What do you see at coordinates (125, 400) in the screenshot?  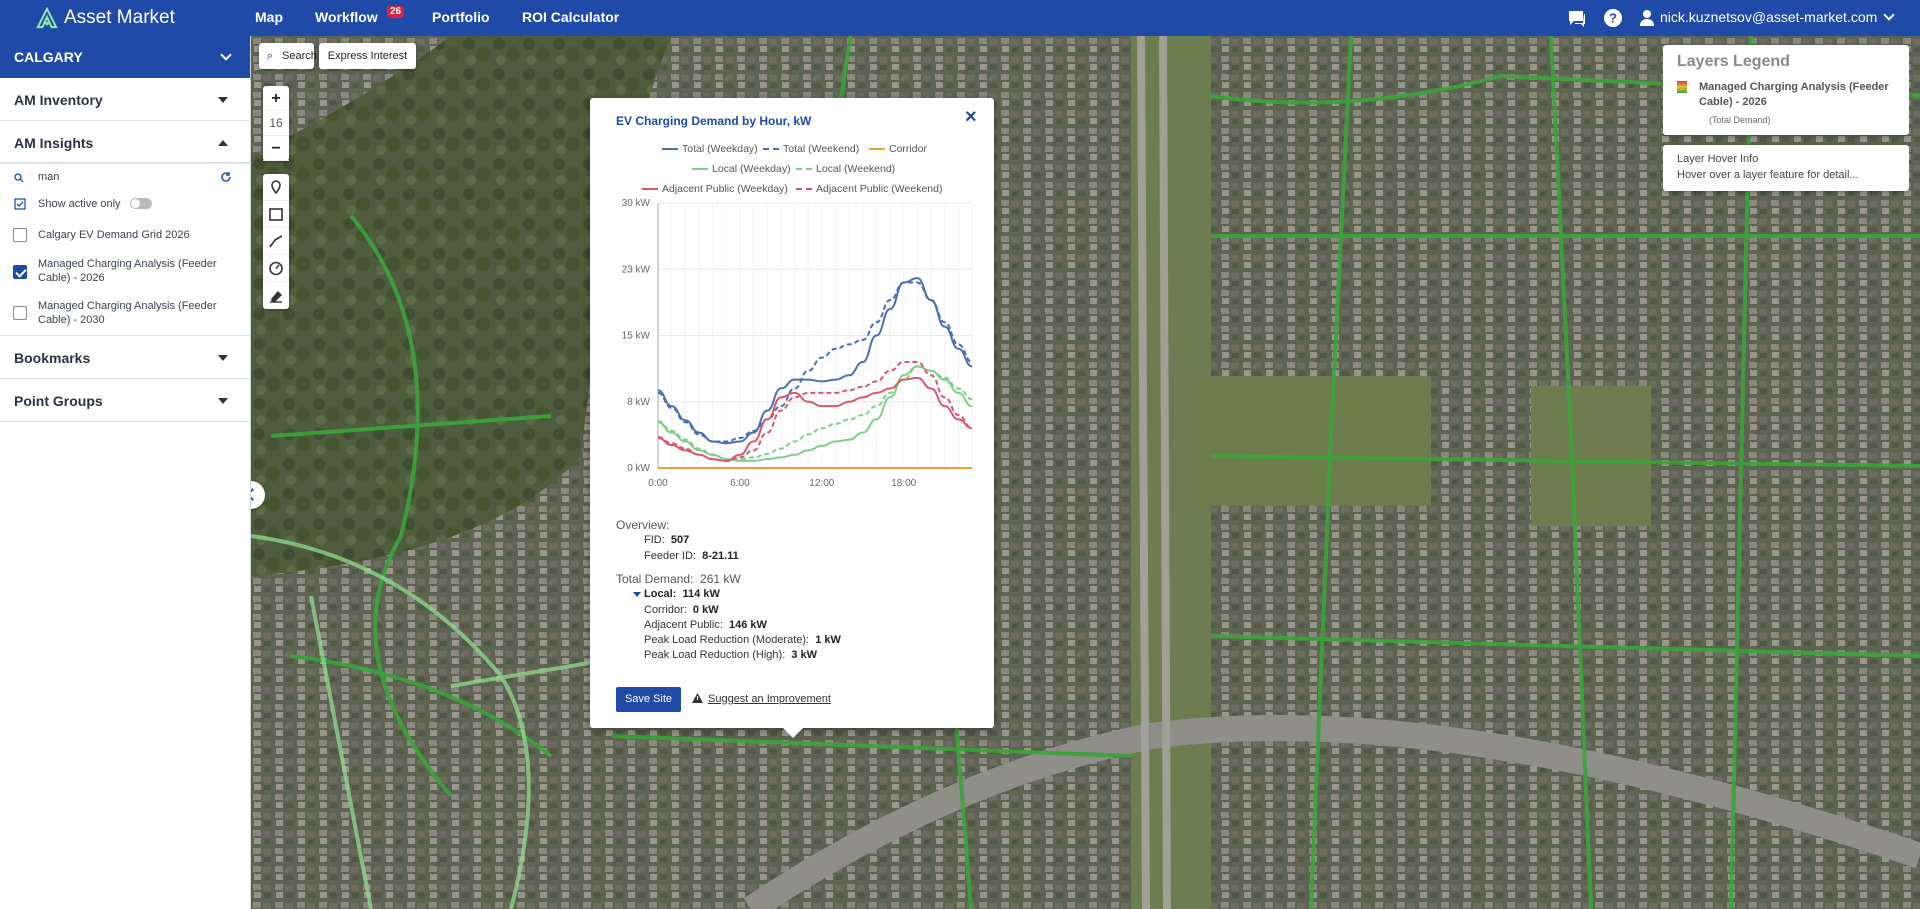 I see `section-point-groups: Point Groups` at bounding box center [125, 400].